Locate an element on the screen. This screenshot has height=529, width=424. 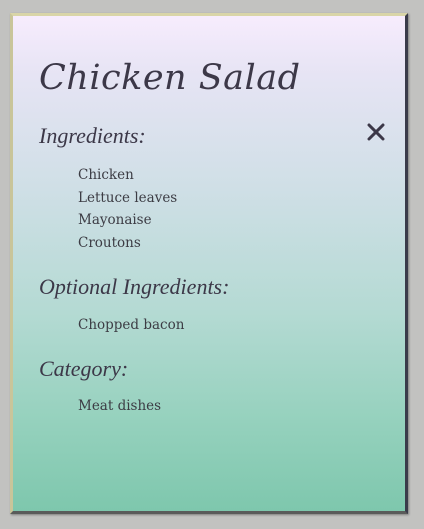
ingredient-item: Lettuce leaves is located at coordinates (128, 197).